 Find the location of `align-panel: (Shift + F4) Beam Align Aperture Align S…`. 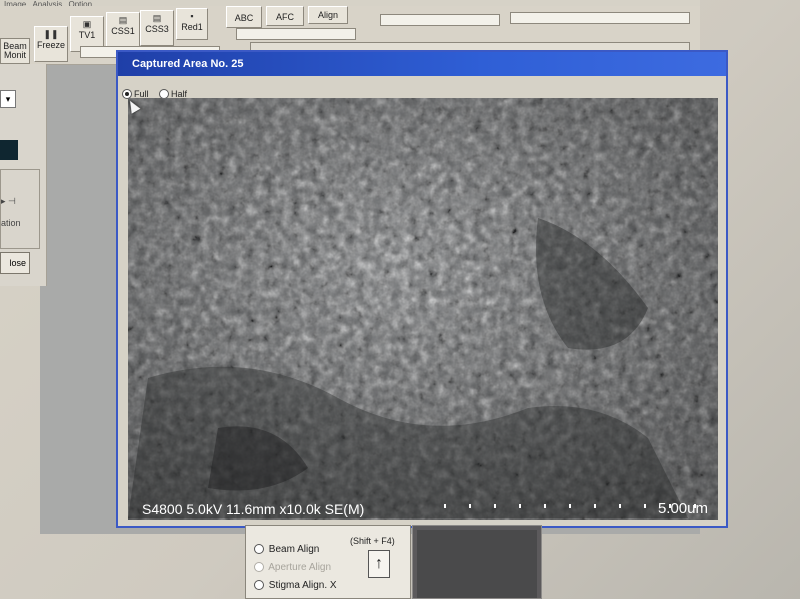

align-panel: (Shift + F4) Beam Align Aperture Align S… is located at coordinates (328, 562).